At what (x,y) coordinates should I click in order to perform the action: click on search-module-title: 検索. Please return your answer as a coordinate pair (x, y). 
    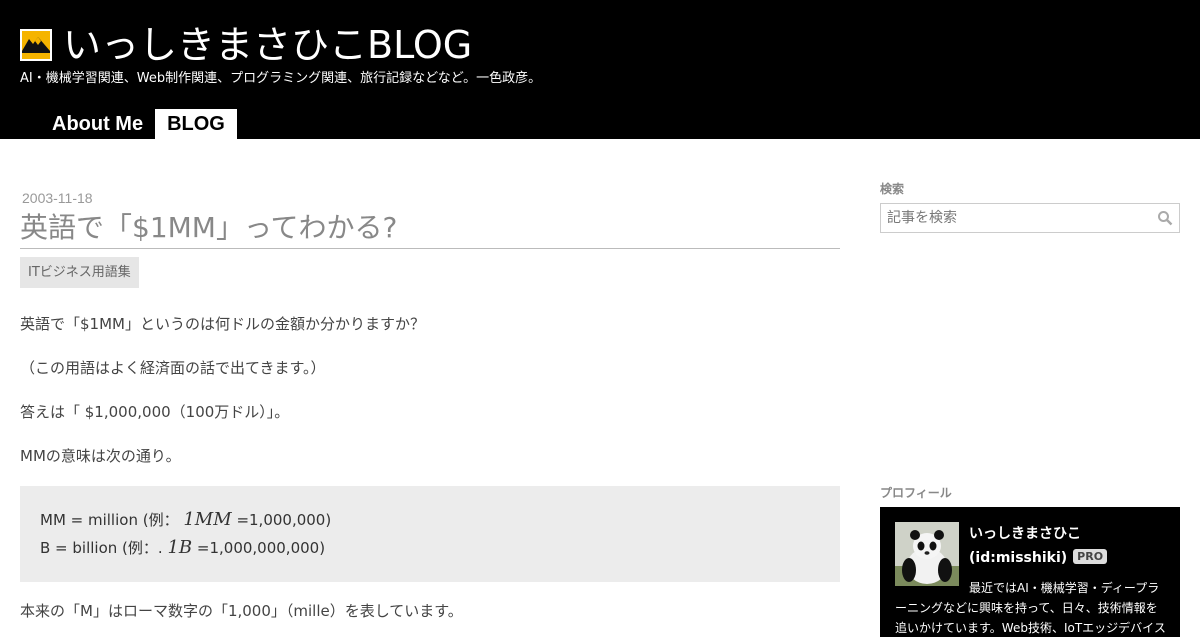
    Looking at the image, I should click on (892, 189).